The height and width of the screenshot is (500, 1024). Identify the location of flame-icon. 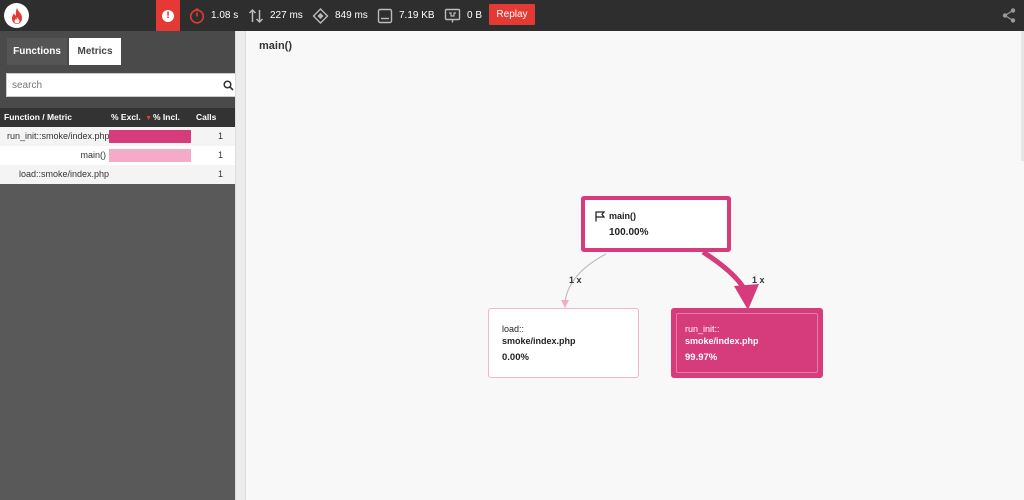
(16, 15).